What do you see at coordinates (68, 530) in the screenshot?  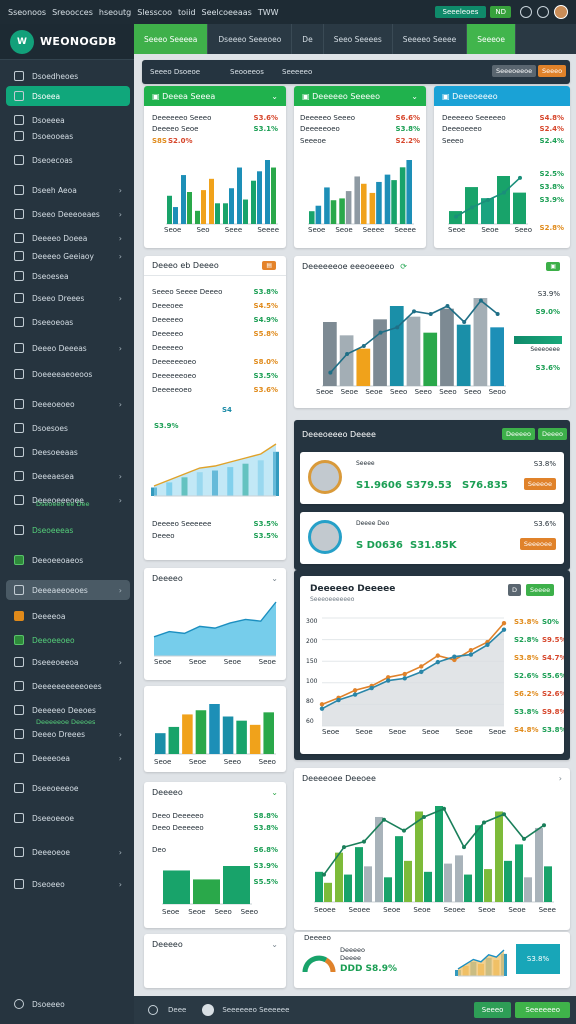 I see `sidebar-item: Dseoeeeas` at bounding box center [68, 530].